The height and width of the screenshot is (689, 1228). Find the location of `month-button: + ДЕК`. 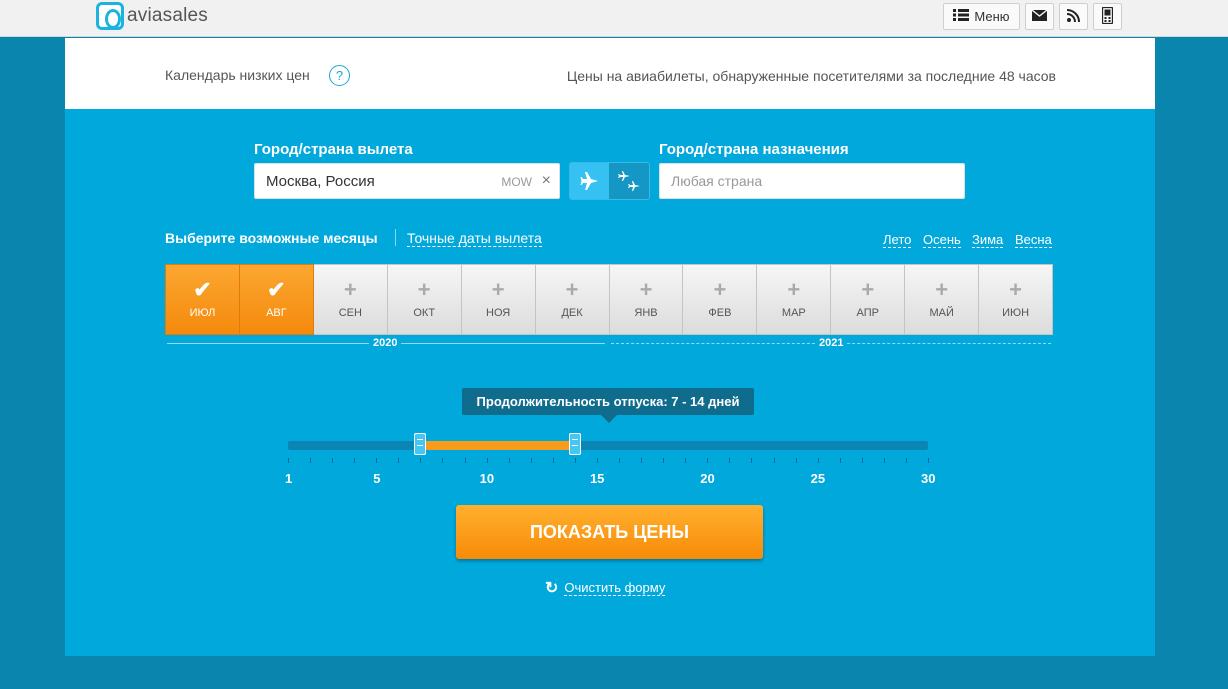

month-button: + ДЕК is located at coordinates (572, 299).